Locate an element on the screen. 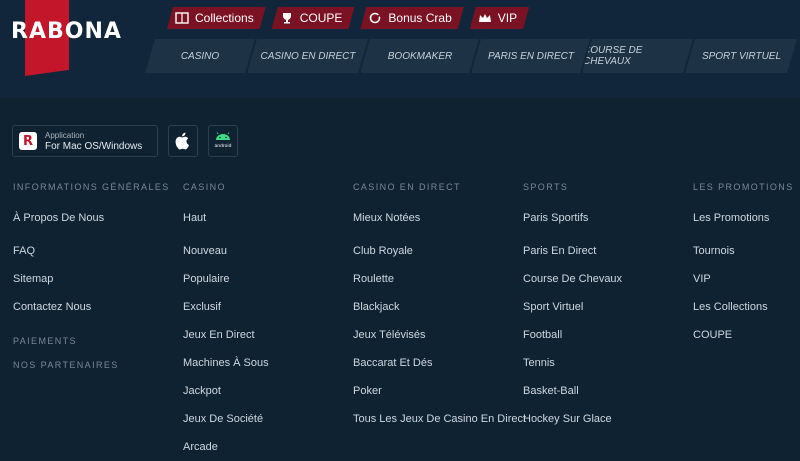 Image resolution: width=800 pixels, height=461 pixels. column-heading: SPORTS is located at coordinates (546, 187).